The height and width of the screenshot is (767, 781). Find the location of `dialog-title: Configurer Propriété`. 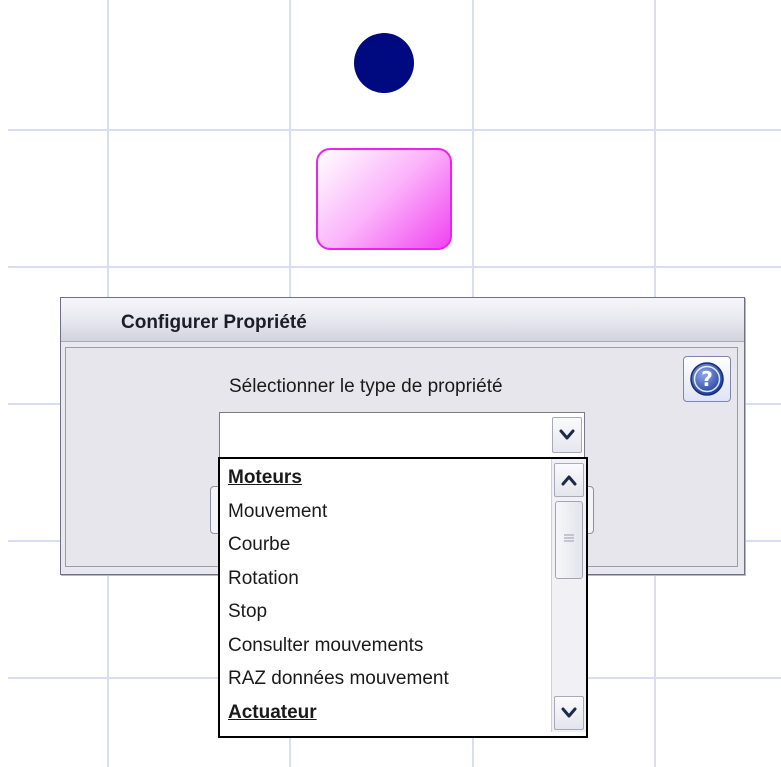

dialog-title: Configurer Propriété is located at coordinates (214, 322).